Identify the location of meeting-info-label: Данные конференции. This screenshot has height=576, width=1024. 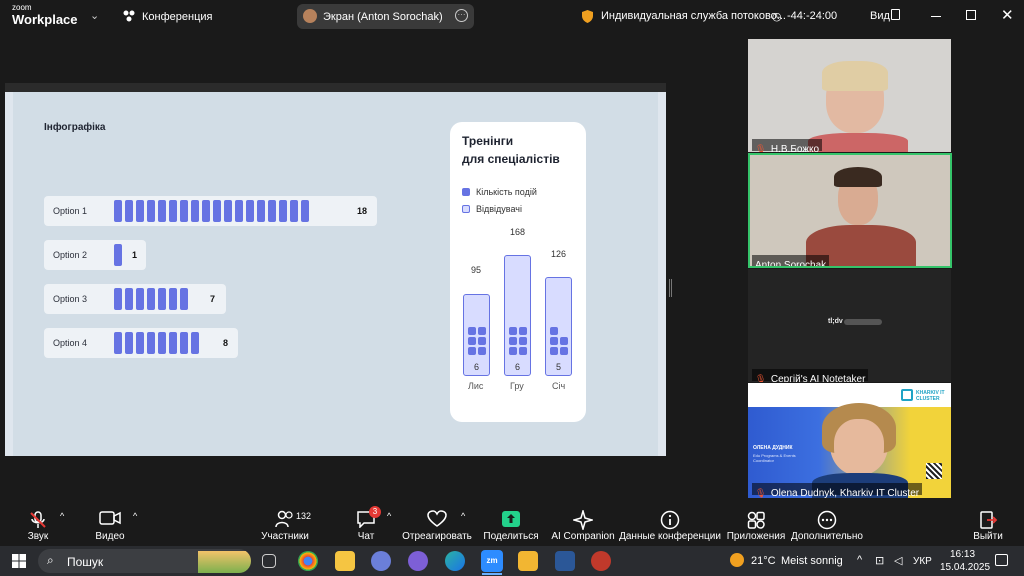
(670, 536).